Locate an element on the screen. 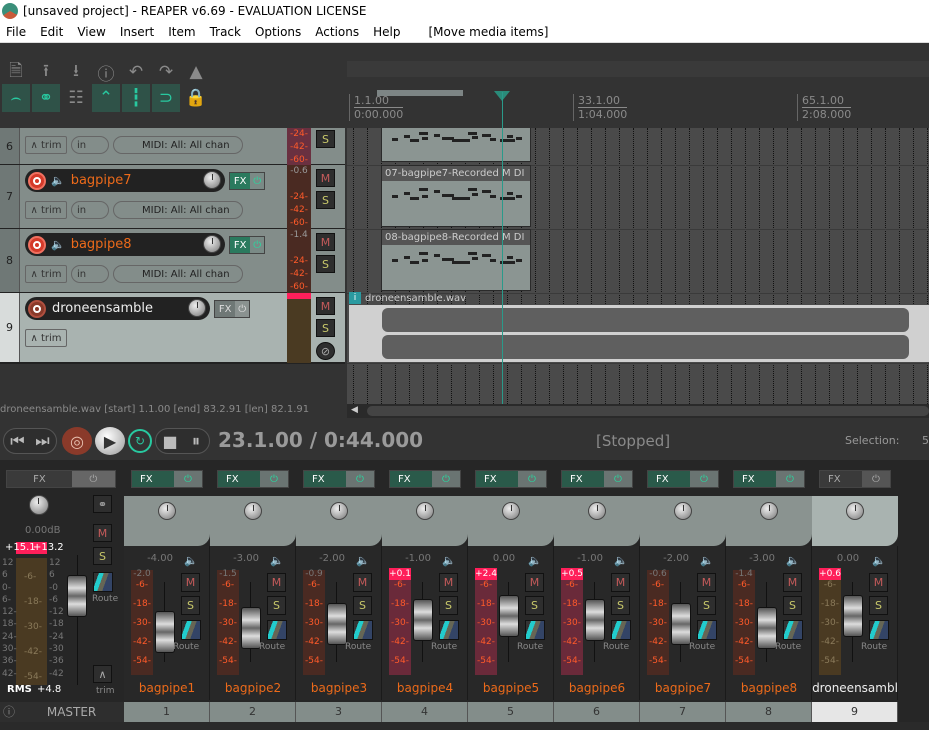  menu-track: Track is located at coordinates (226, 32).